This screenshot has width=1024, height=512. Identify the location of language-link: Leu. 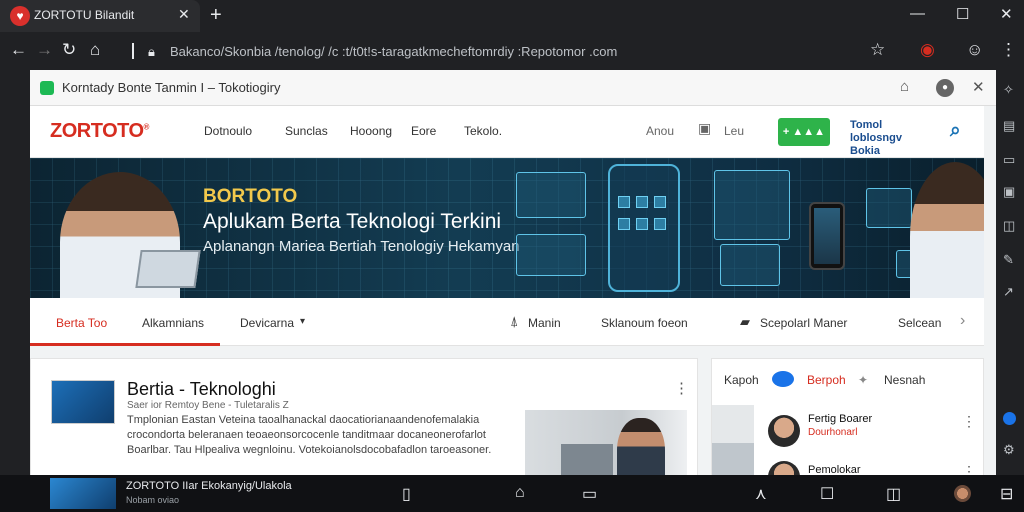
(734, 131).